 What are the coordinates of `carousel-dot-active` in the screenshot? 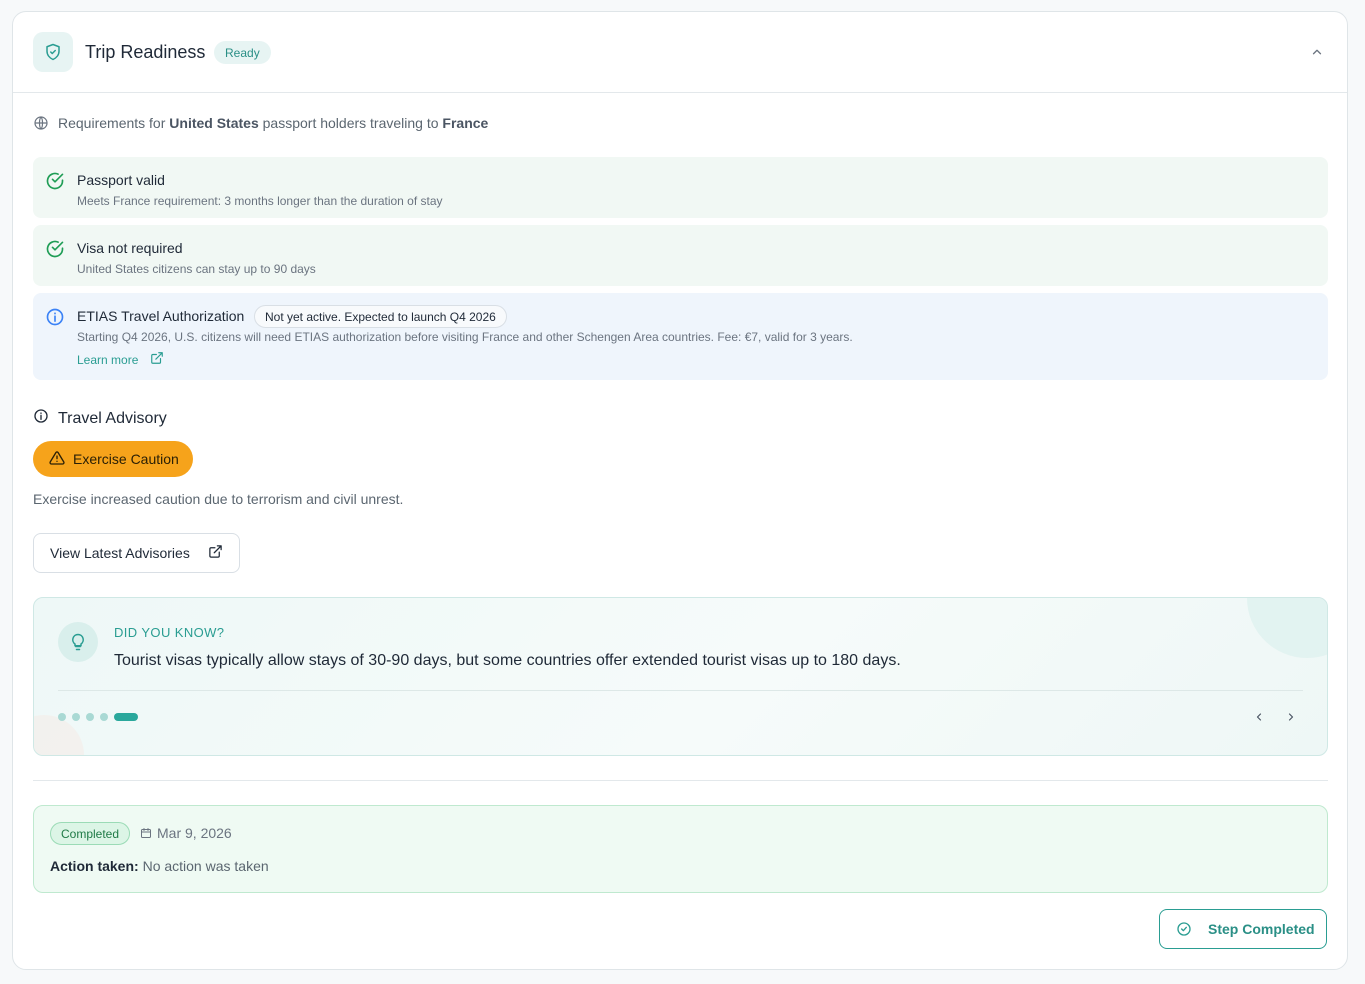 It's located at (126, 717).